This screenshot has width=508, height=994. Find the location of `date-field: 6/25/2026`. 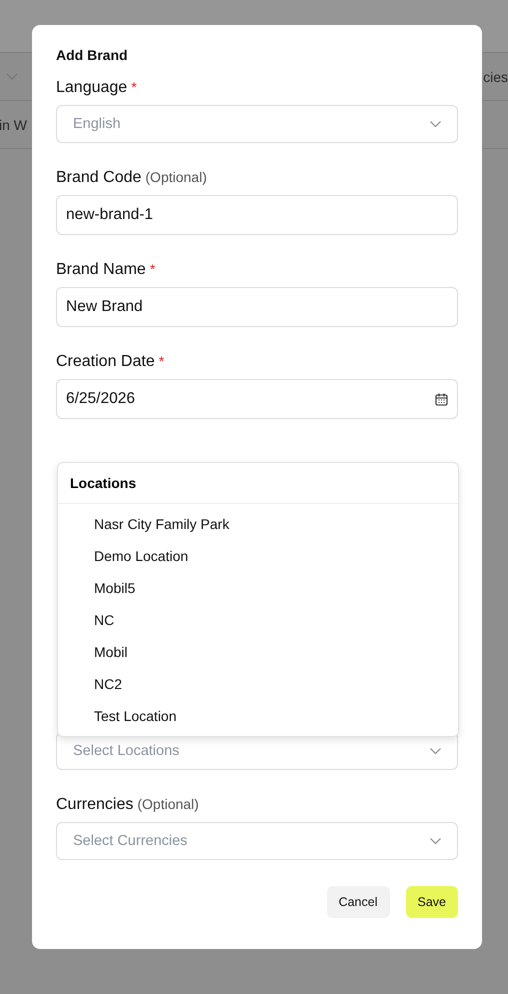

date-field: 6/25/2026 is located at coordinates (257, 399).